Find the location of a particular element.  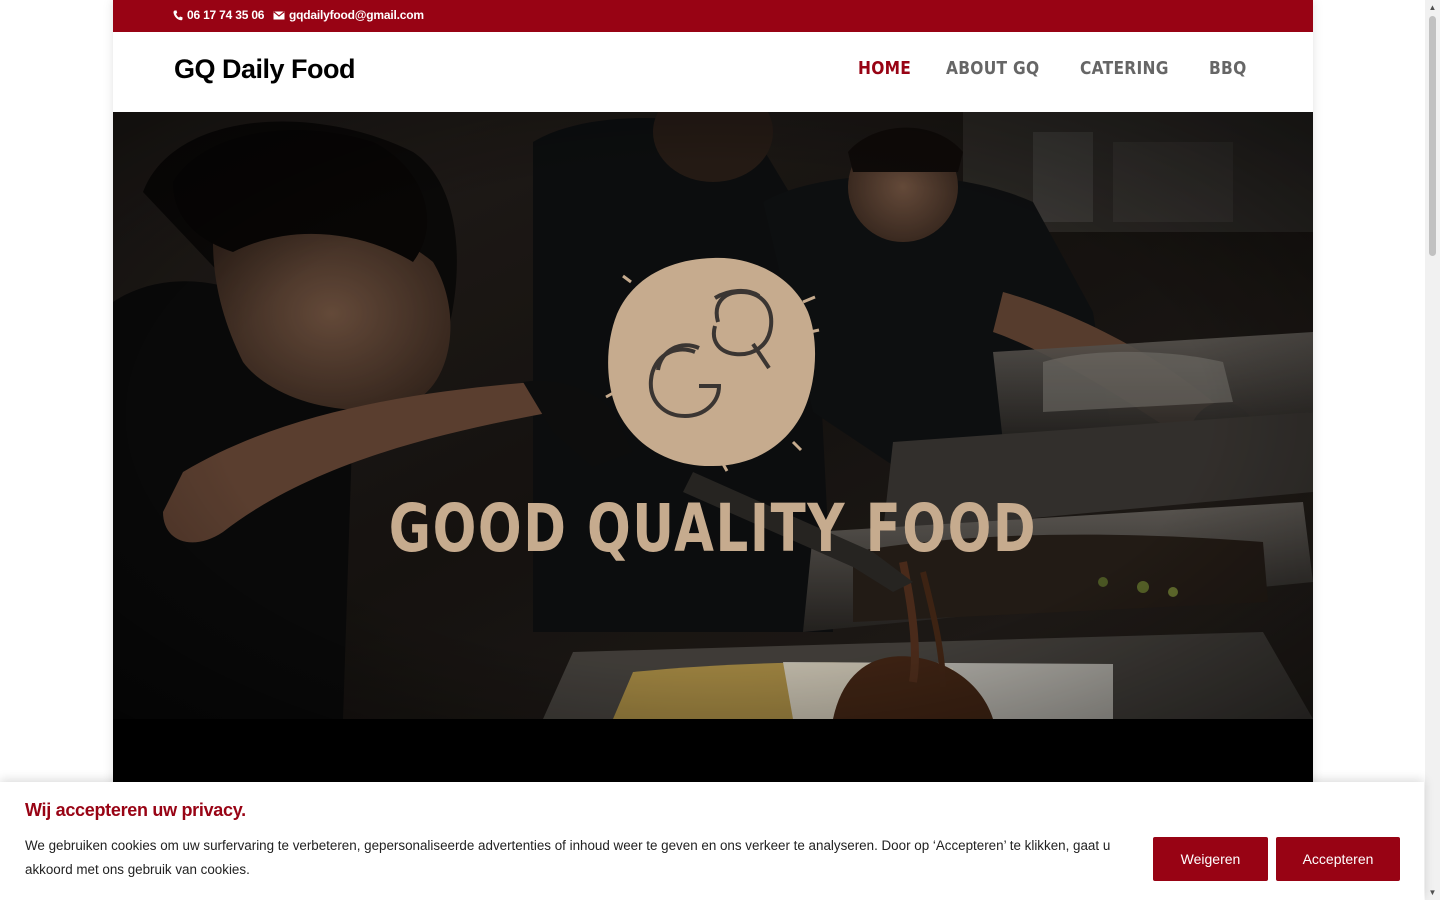

phone-number: 06 17 74 35 06 is located at coordinates (226, 15).